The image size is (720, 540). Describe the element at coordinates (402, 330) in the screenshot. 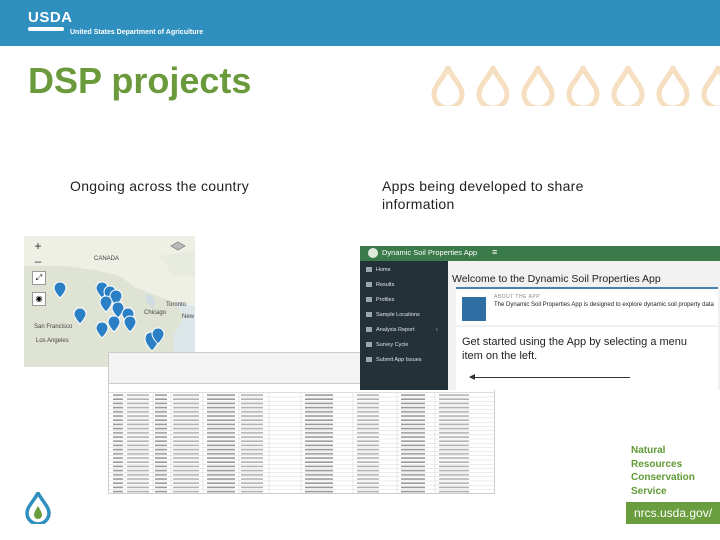

I see `sidebar-item-analysis-report: Analysis Report ‹` at that location.